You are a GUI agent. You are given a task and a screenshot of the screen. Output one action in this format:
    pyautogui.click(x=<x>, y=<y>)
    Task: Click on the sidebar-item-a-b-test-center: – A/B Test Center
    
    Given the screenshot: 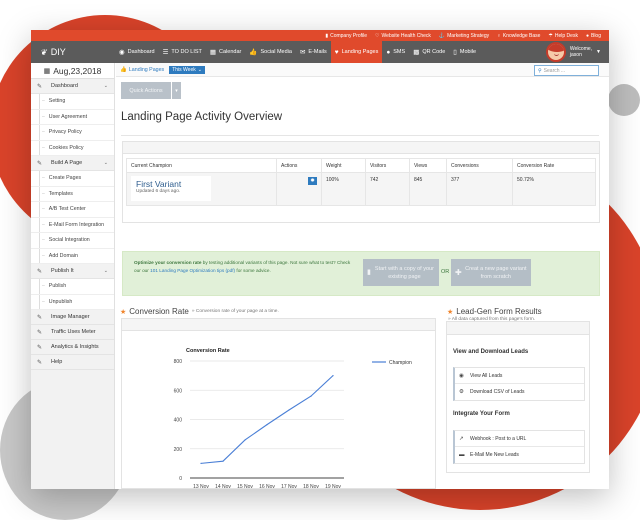 What is the action you would take?
    pyautogui.click(x=72, y=210)
    